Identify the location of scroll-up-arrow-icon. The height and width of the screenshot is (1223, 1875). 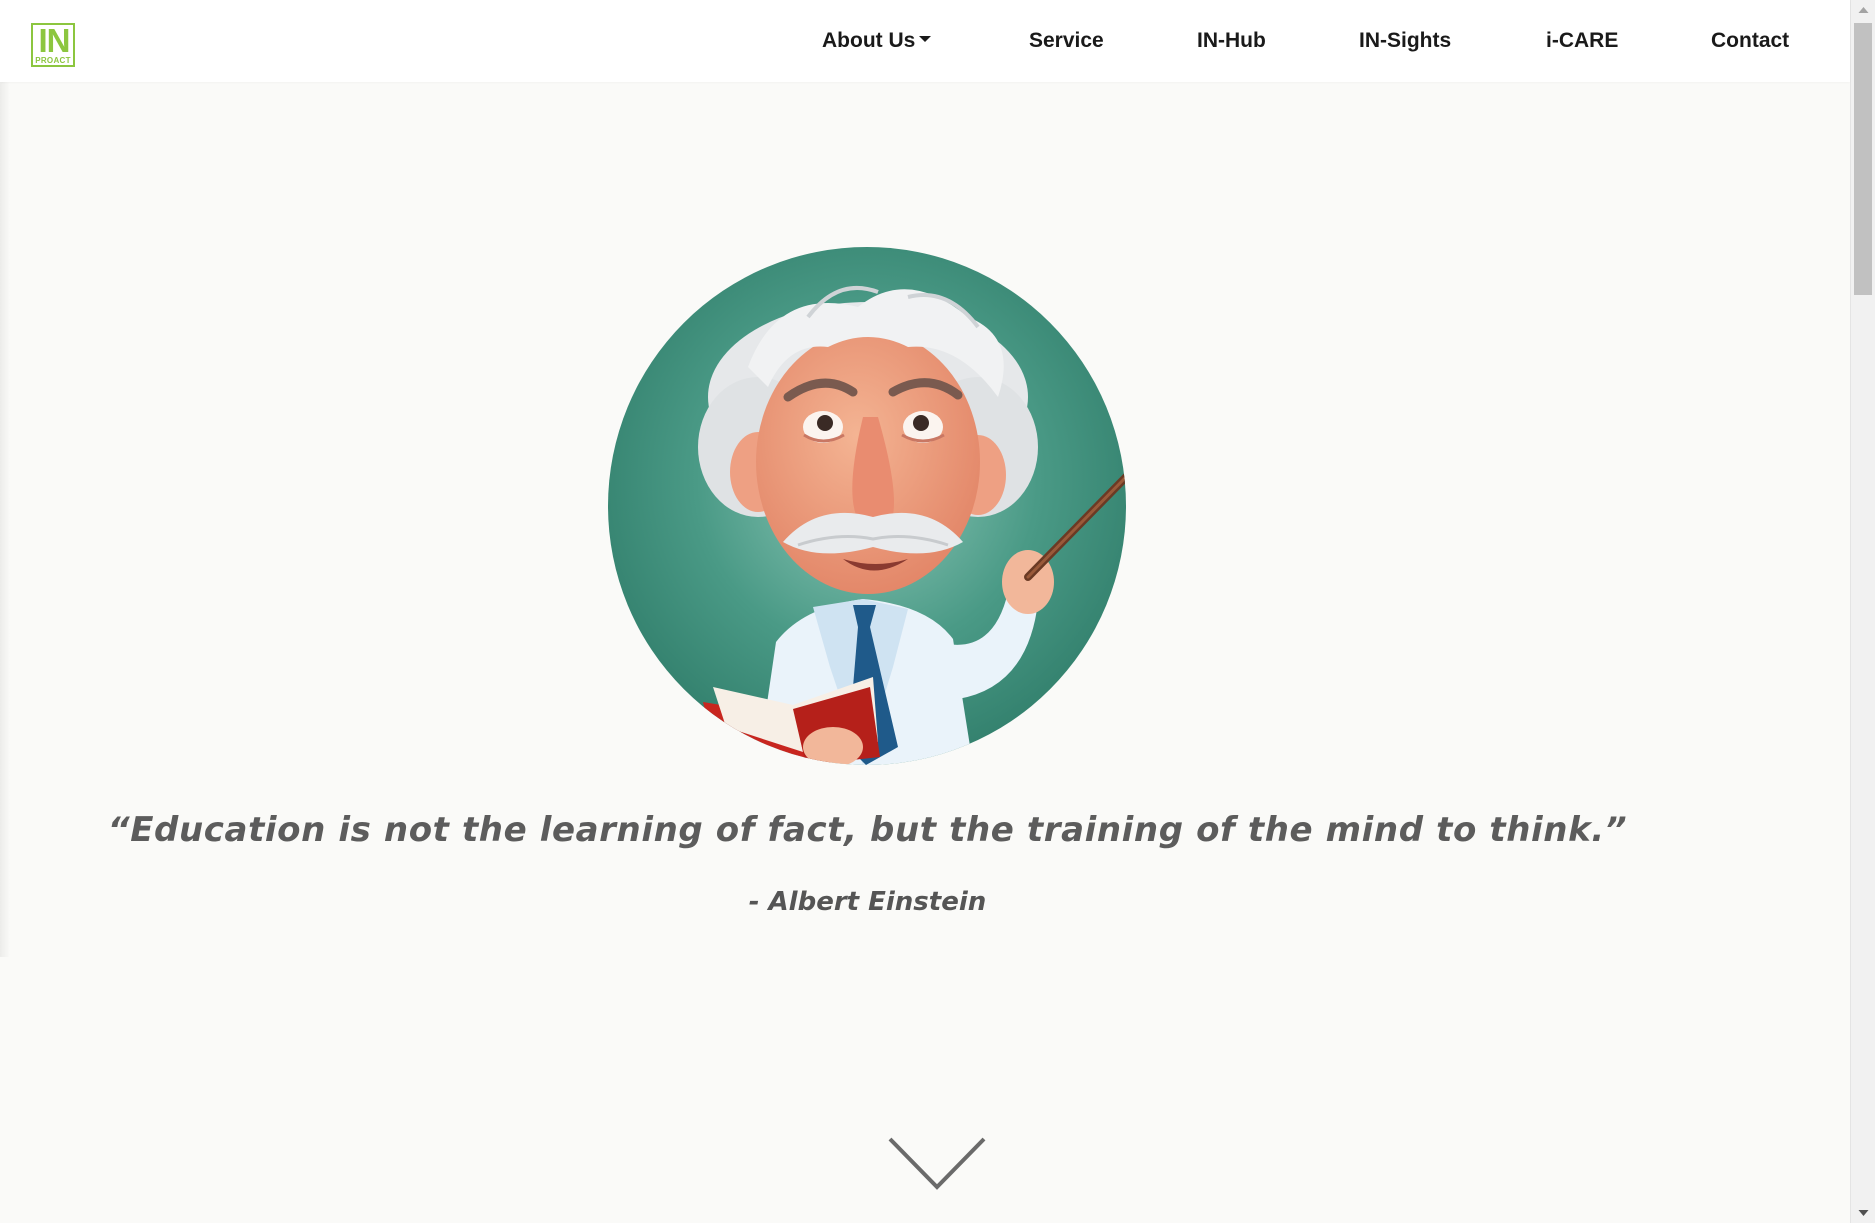
(1863, 10).